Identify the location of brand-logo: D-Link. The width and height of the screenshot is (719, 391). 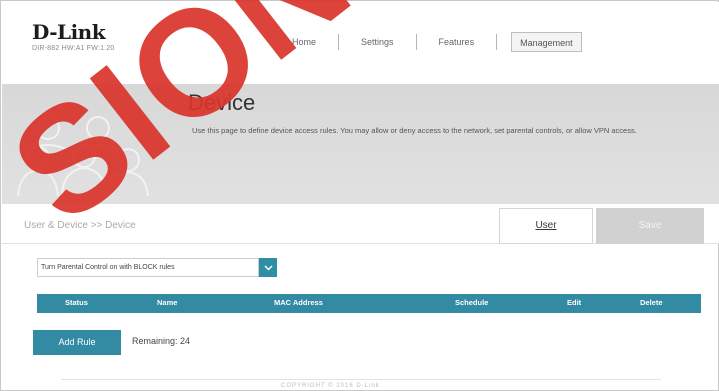
(69, 32).